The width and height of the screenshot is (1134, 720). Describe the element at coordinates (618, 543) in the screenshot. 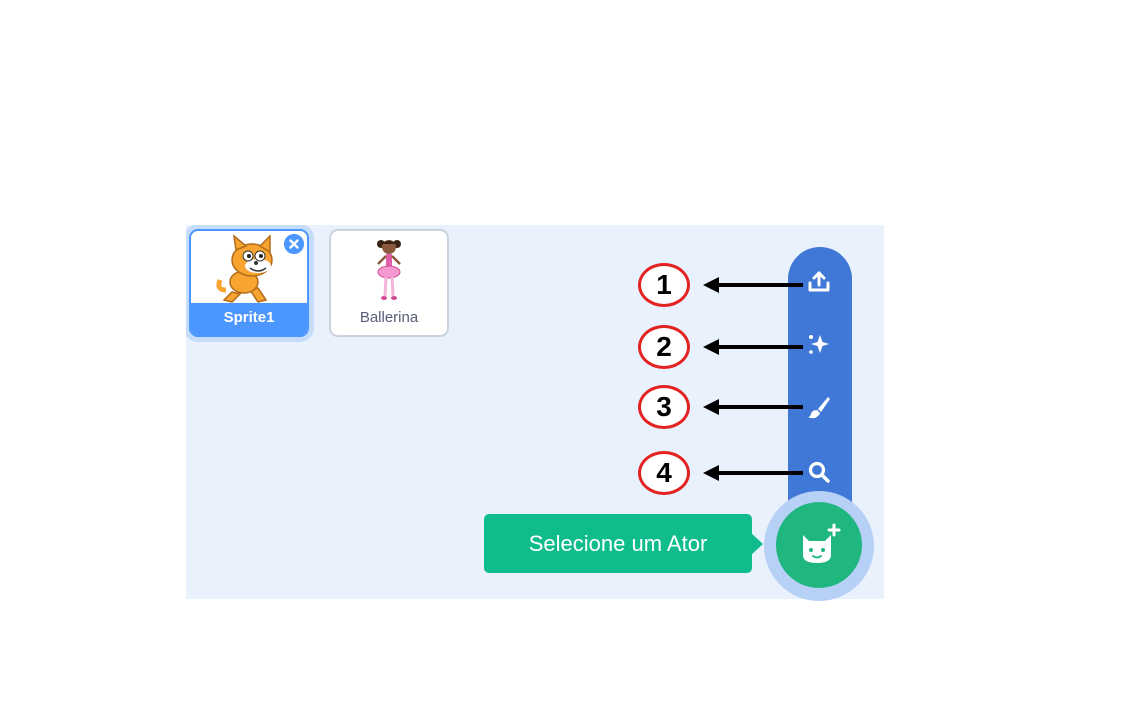

I see `tooltip: Selecione um Ator` at that location.